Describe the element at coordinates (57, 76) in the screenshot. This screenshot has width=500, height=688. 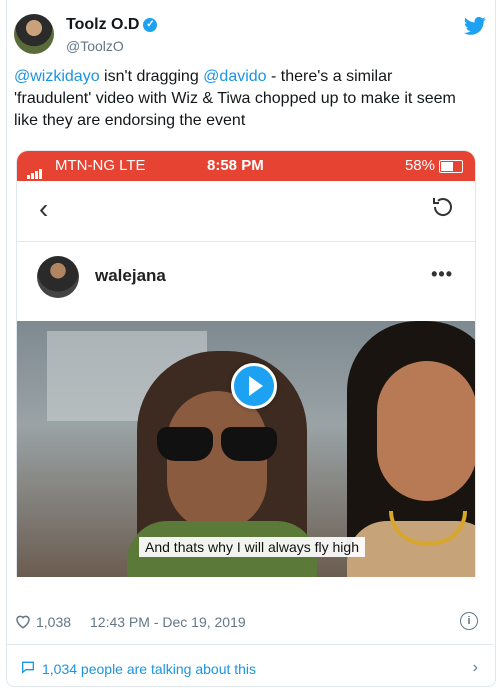
I see `mention-wizkidayo: @wizkidayo` at that location.